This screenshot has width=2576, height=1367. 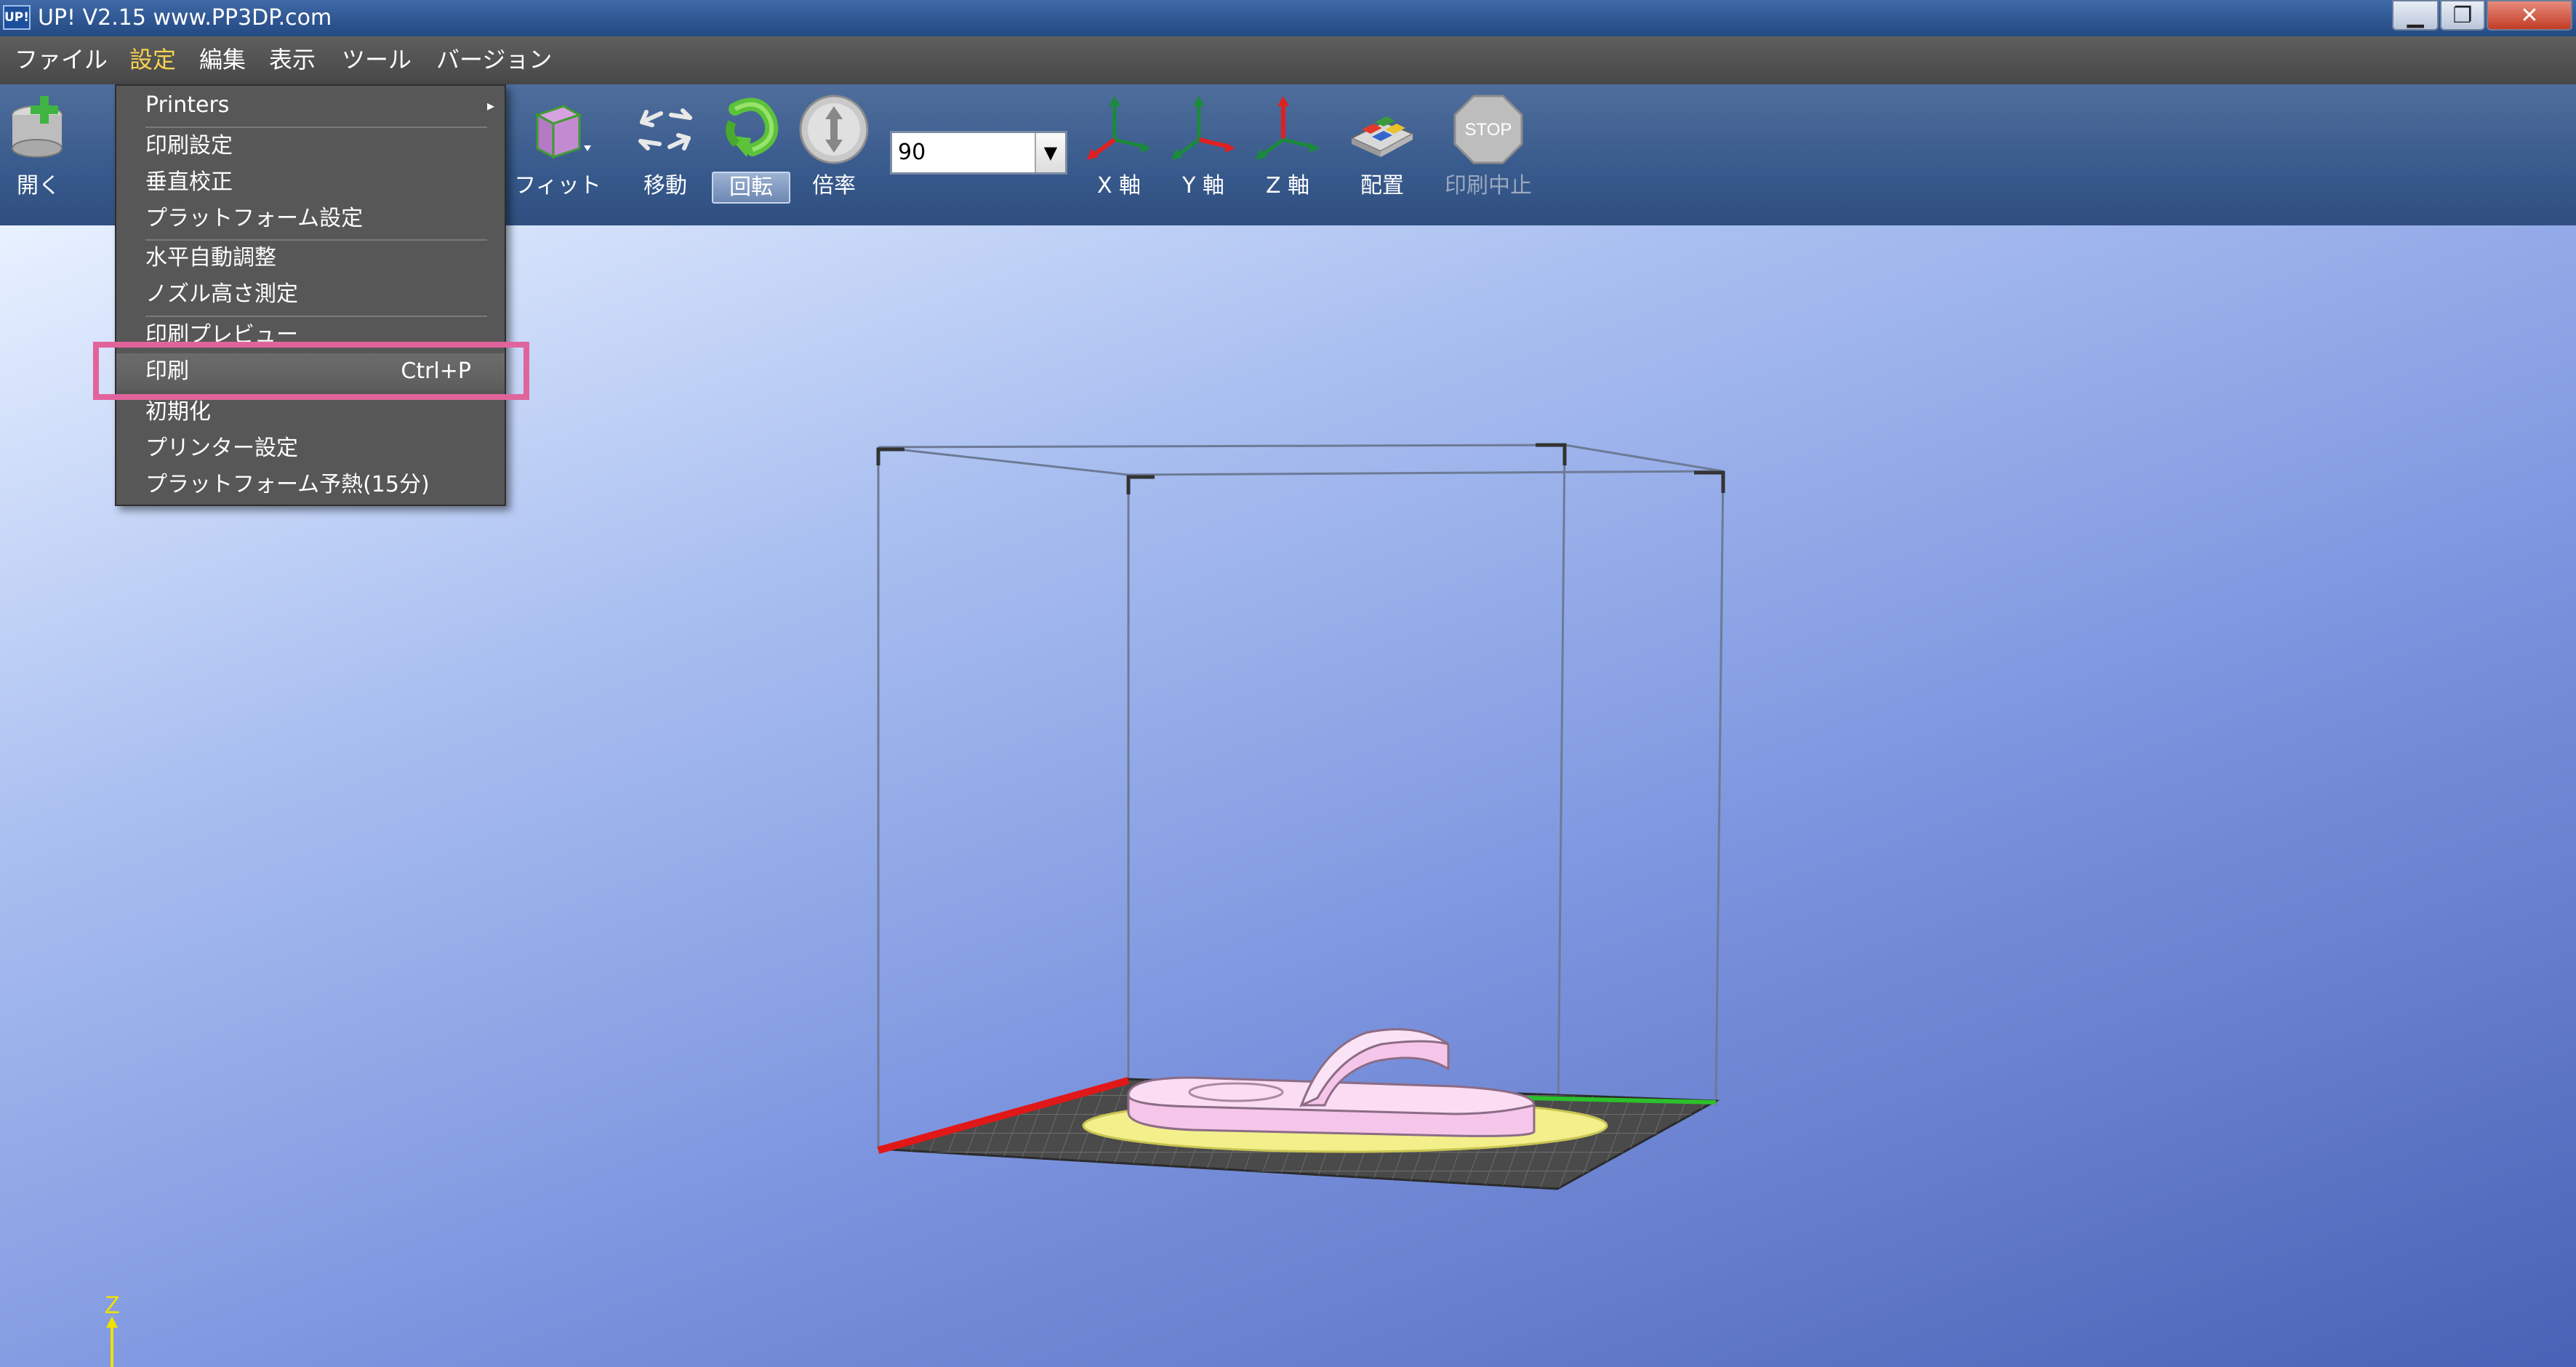 I want to click on window-title: UP! V2.15 www.PP3DP.com, so click(x=185, y=18).